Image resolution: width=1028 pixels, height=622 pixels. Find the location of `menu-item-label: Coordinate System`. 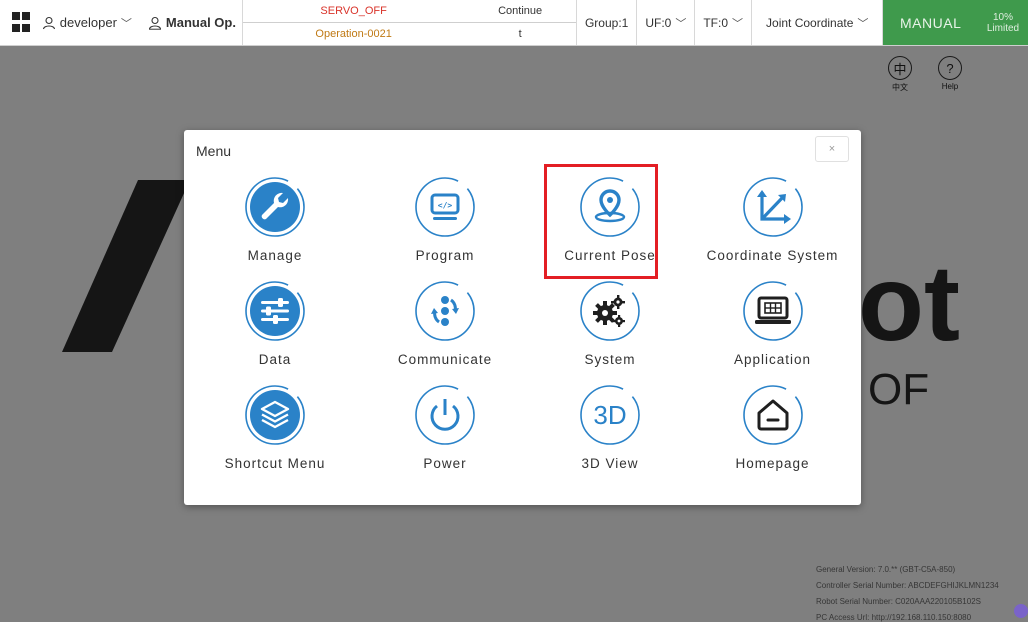

menu-item-label: Coordinate System is located at coordinates (772, 255).